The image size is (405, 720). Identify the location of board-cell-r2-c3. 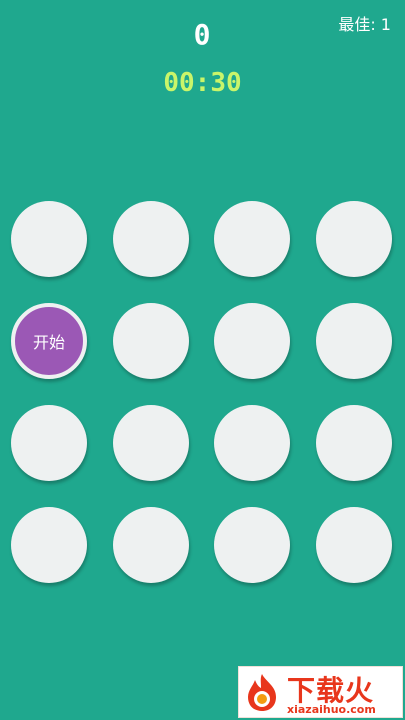
(252, 341).